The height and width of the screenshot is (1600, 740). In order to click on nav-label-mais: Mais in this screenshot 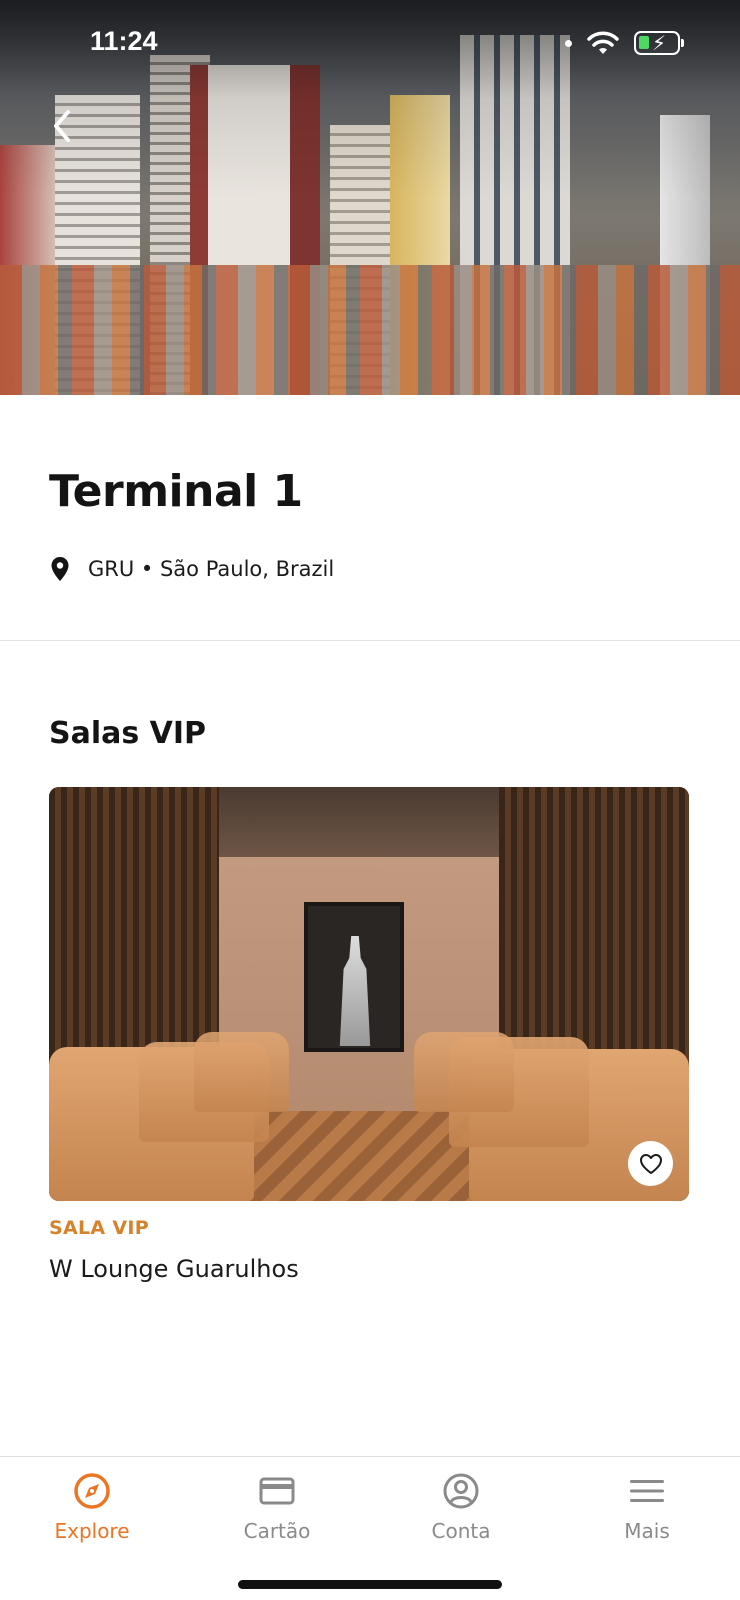, I will do `click(647, 1531)`.